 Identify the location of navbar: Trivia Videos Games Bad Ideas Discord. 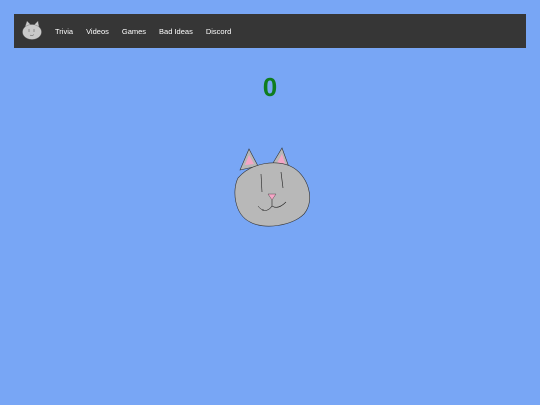
(270, 31).